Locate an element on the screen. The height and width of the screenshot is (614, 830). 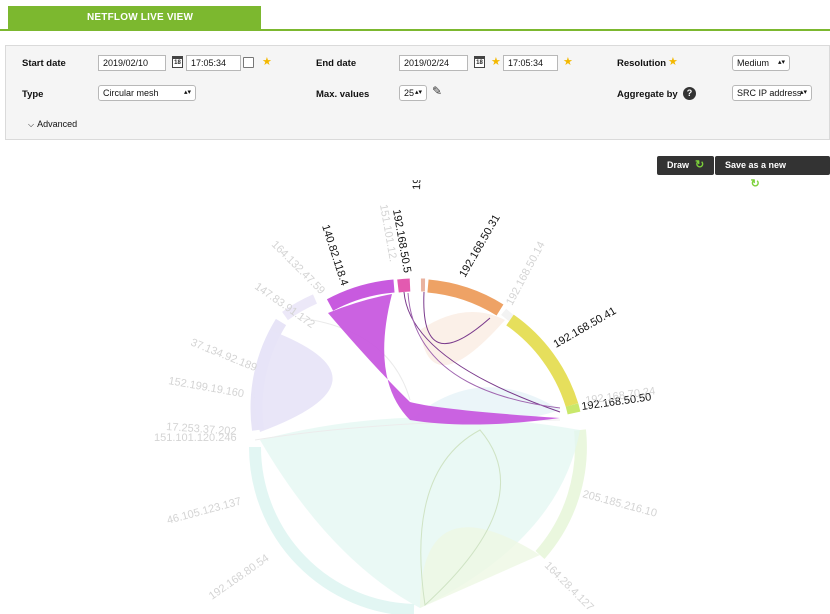
help-icon: ? is located at coordinates (689, 93).